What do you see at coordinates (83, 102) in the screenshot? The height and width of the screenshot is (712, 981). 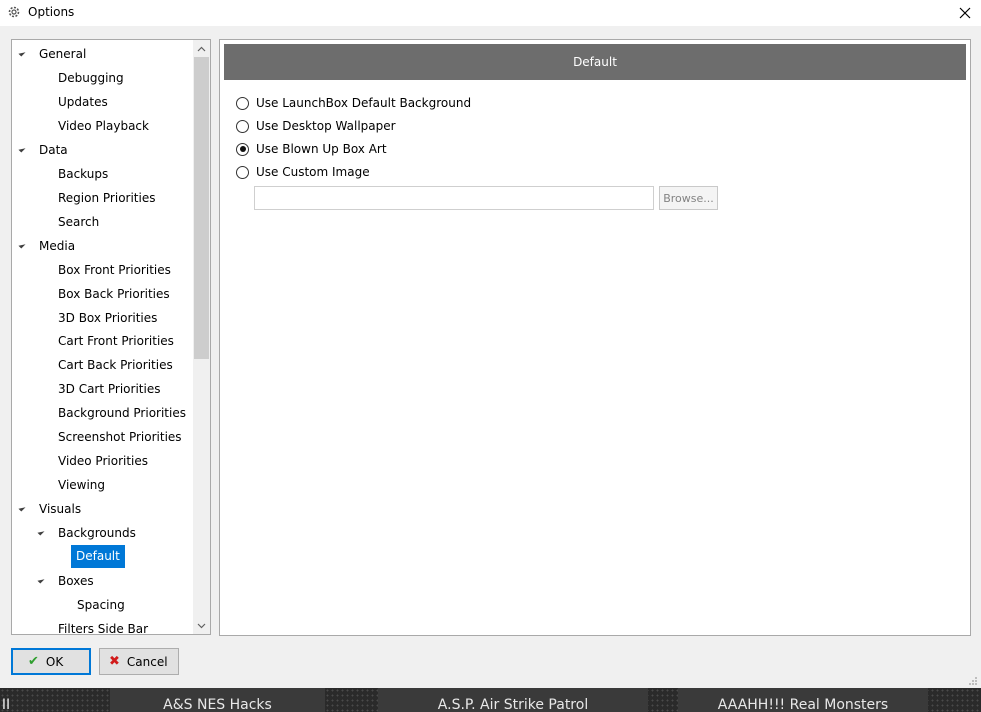 I see `tree-item-updates: Updates` at bounding box center [83, 102].